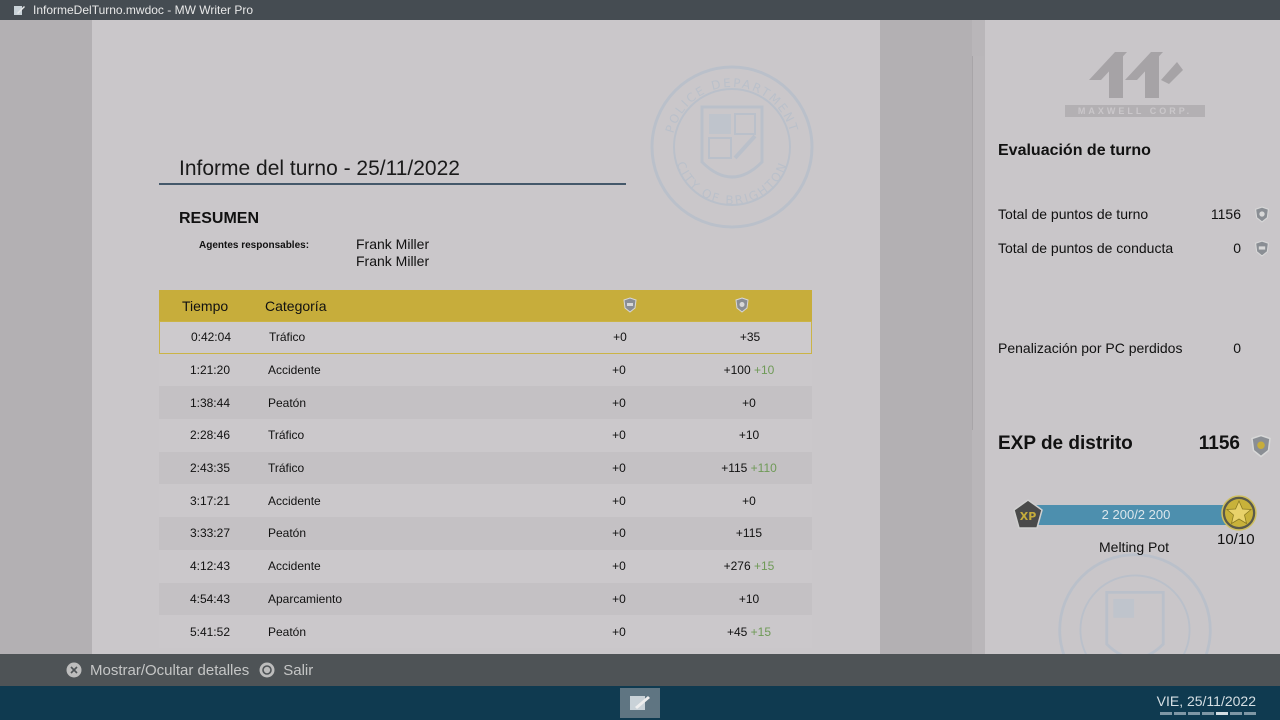 This screenshot has height=720, width=1280. Describe the element at coordinates (1236, 539) in the screenshot. I see `rank-level: 10/10` at that location.